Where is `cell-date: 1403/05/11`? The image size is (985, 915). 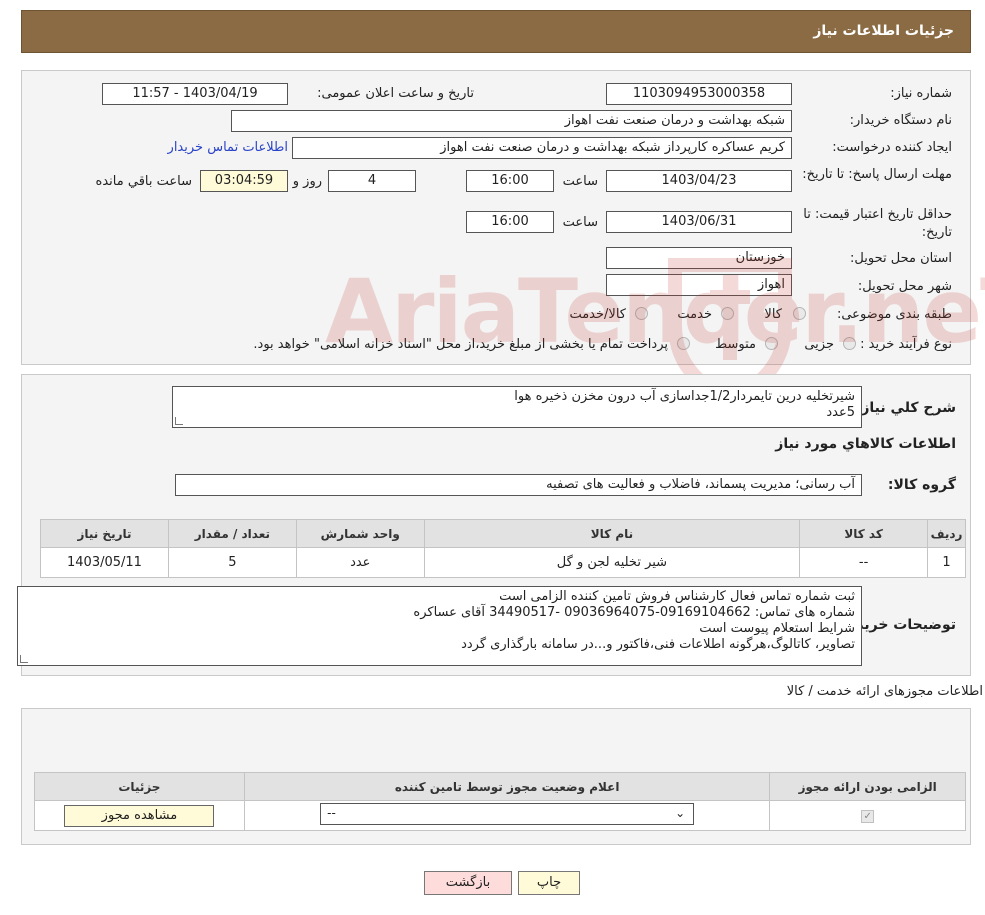
cell-date: 1403/05/11 is located at coordinates (104, 562).